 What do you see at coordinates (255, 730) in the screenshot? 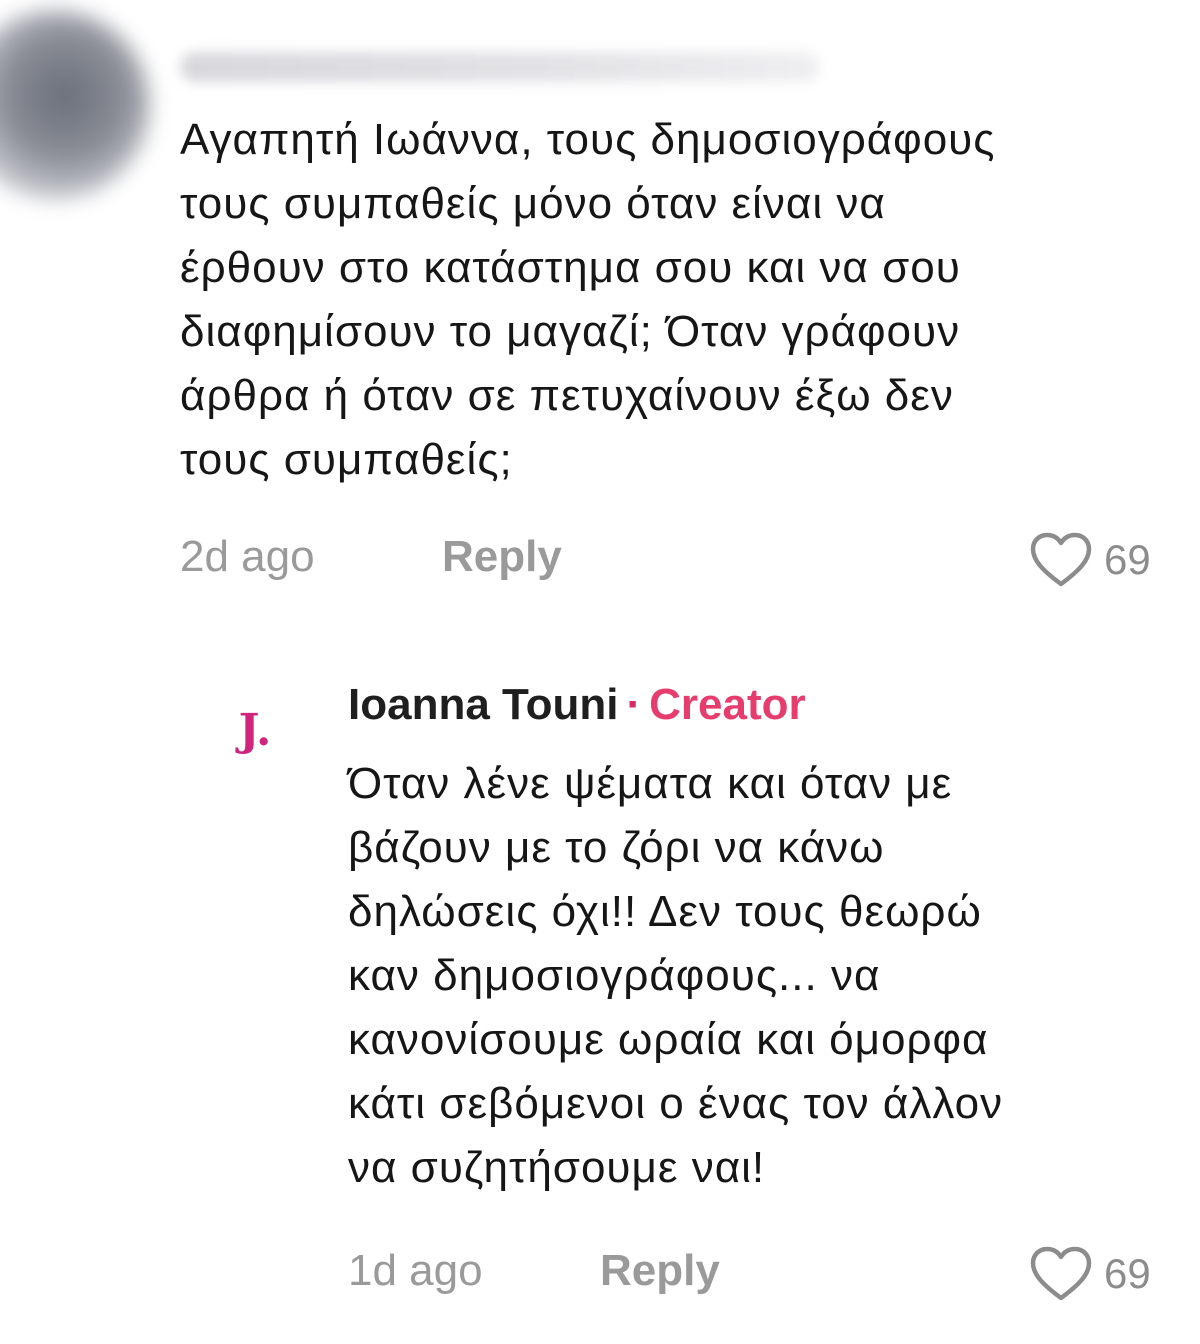
I see `creator-avatar: J.` at bounding box center [255, 730].